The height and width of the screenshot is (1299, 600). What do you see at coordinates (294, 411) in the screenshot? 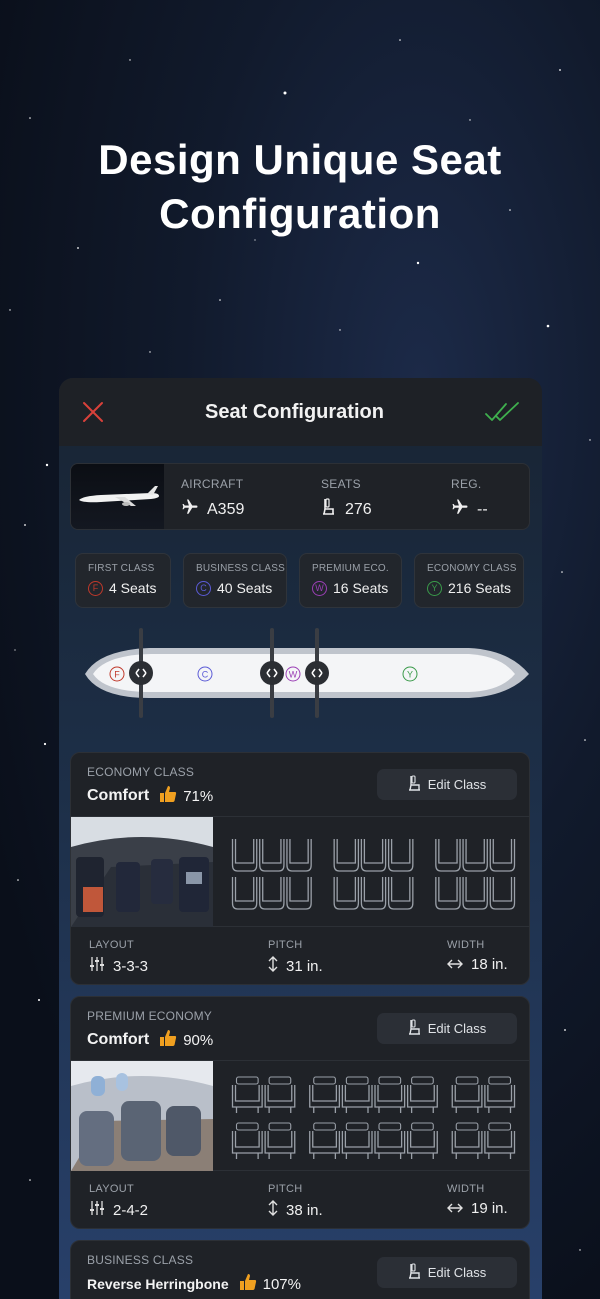
I see `page-title: Seat Configuration` at bounding box center [294, 411].